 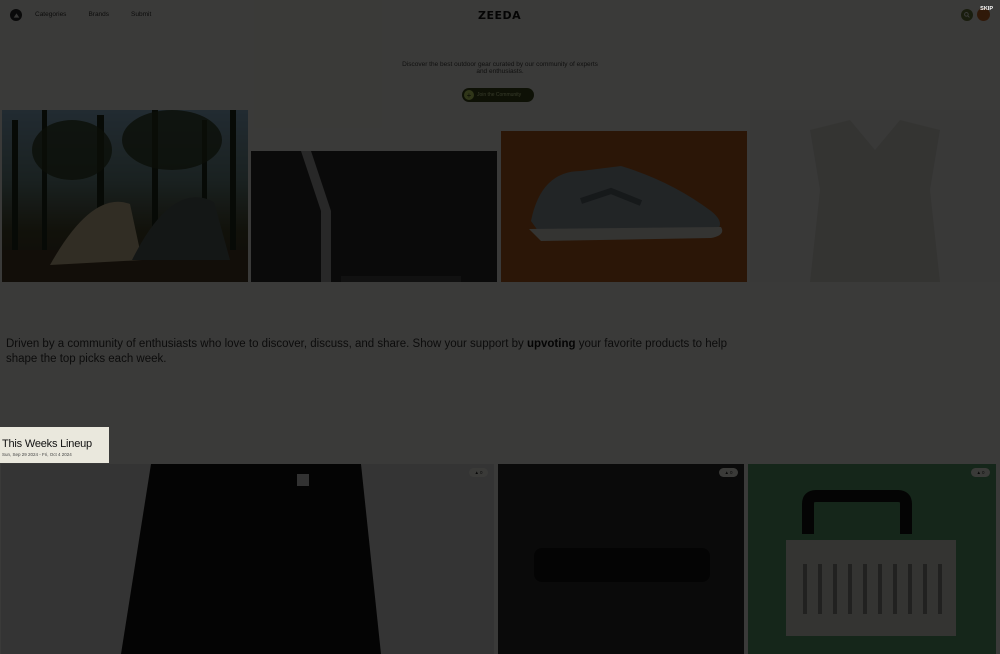 I want to click on nav-brands: Brands, so click(x=98, y=14).